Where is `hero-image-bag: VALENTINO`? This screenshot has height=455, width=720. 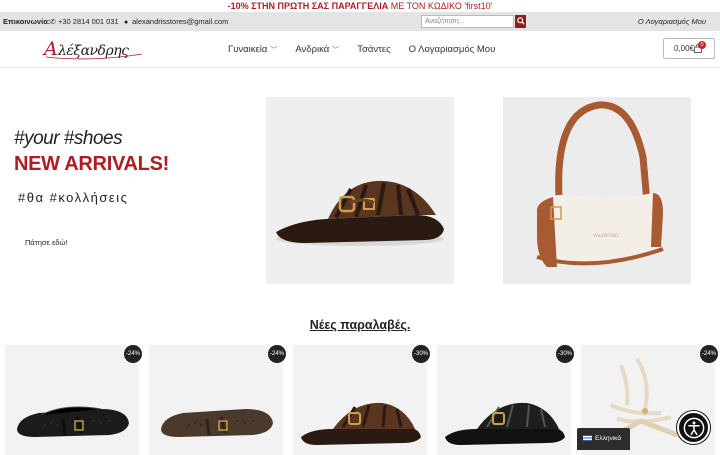
hero-image-bag: VALENTINO is located at coordinates (597, 190).